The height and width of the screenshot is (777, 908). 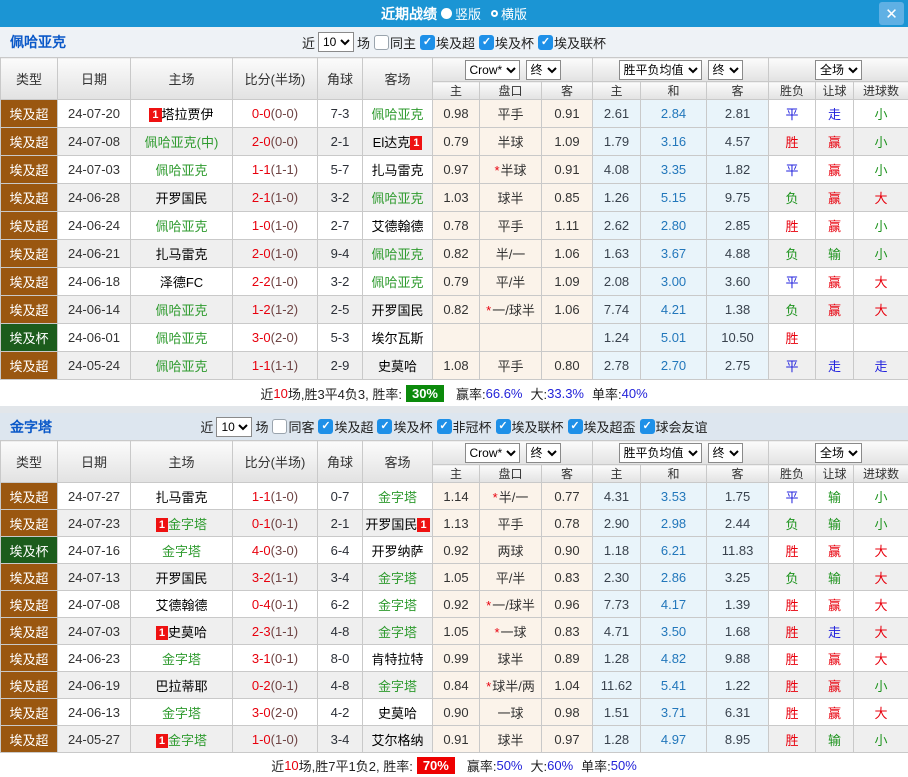 I want to click on handicap-rate-value: 66.6%, so click(x=504, y=393).